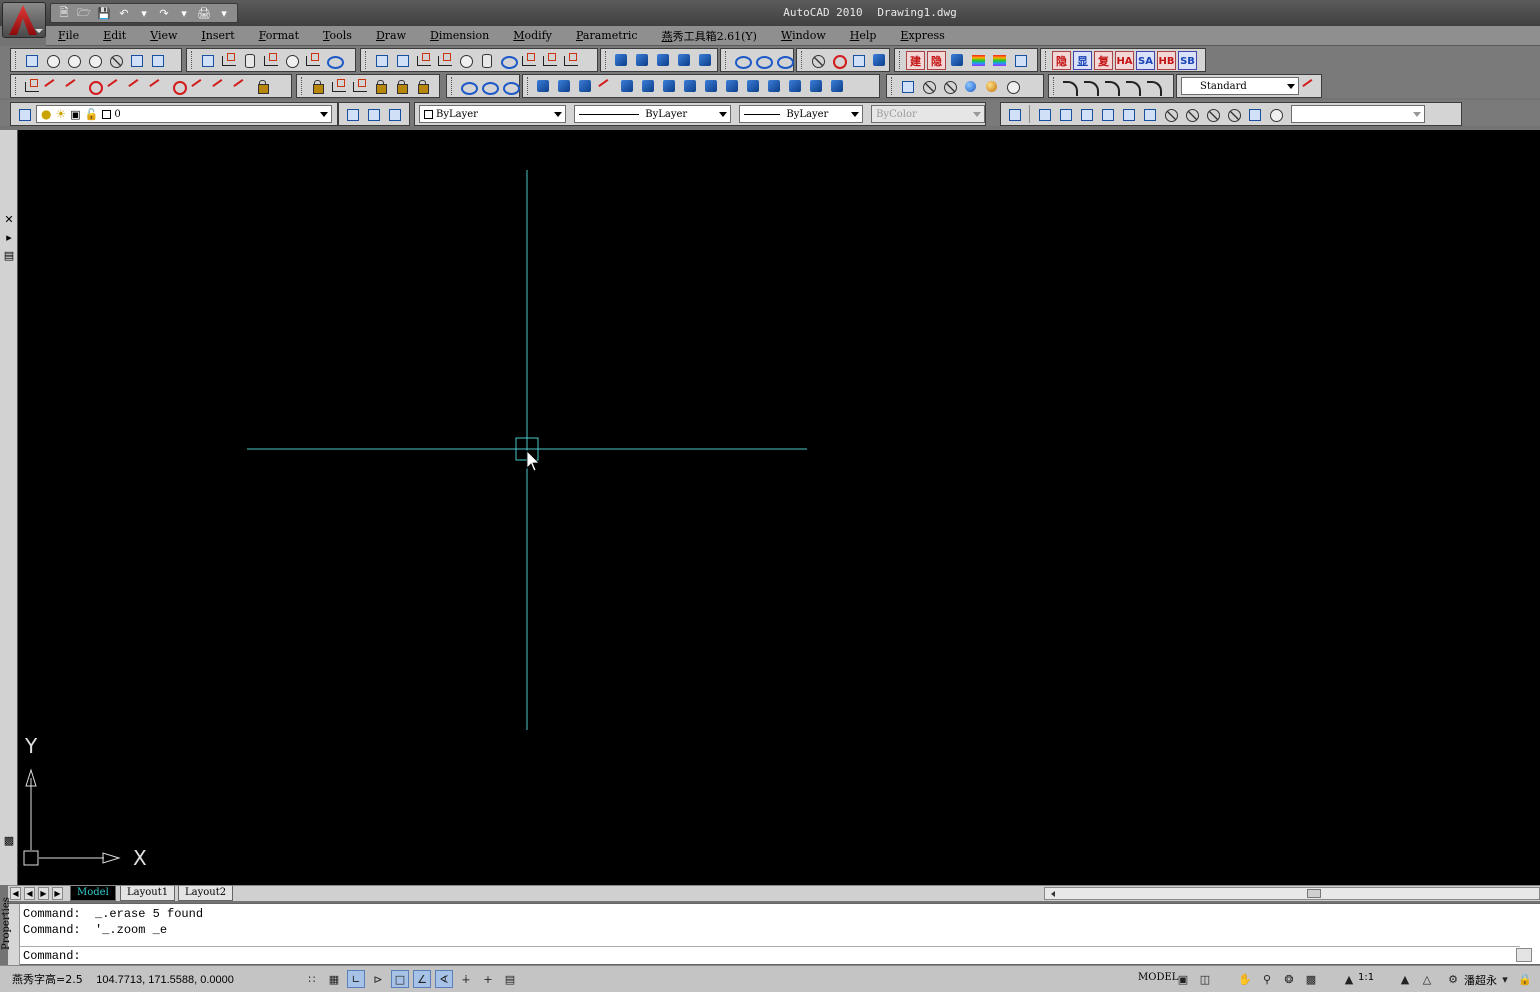 The width and height of the screenshot is (1540, 992). What do you see at coordinates (334, 60) in the screenshot?
I see `torus-icon` at bounding box center [334, 60].